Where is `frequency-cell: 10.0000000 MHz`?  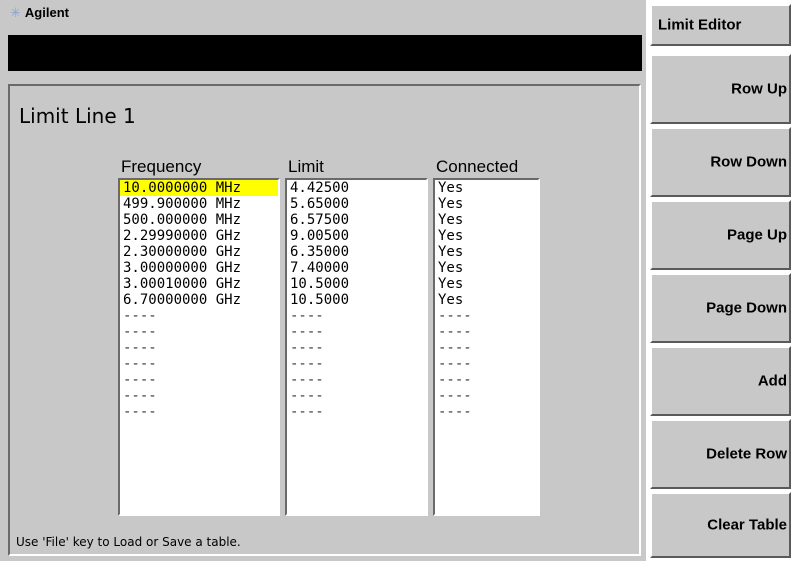
frequency-cell: 10.0000000 MHz is located at coordinates (199, 188).